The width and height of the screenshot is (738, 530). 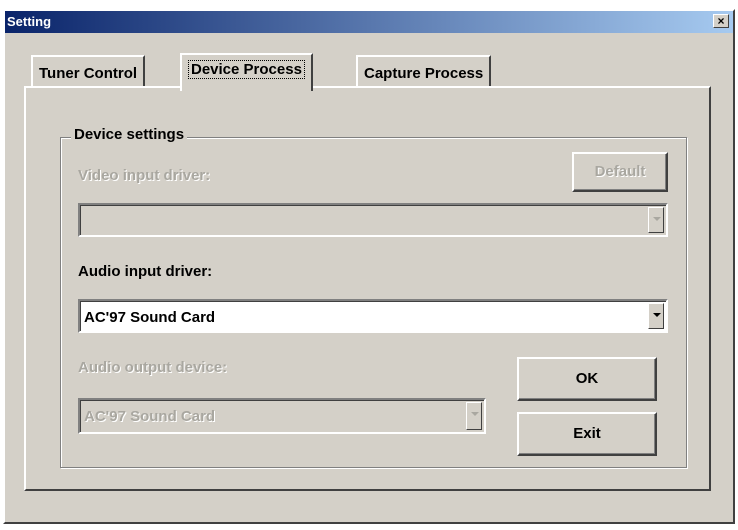 I want to click on close-button: ×, so click(x=721, y=21).